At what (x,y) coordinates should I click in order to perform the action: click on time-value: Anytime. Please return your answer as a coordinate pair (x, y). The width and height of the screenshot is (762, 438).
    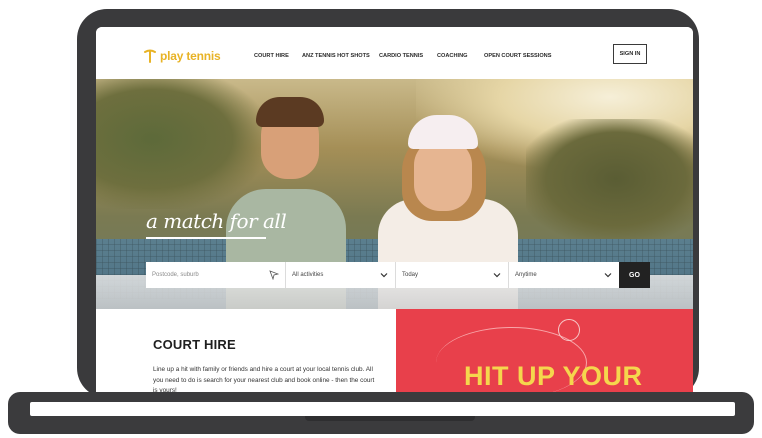
    Looking at the image, I should click on (526, 275).